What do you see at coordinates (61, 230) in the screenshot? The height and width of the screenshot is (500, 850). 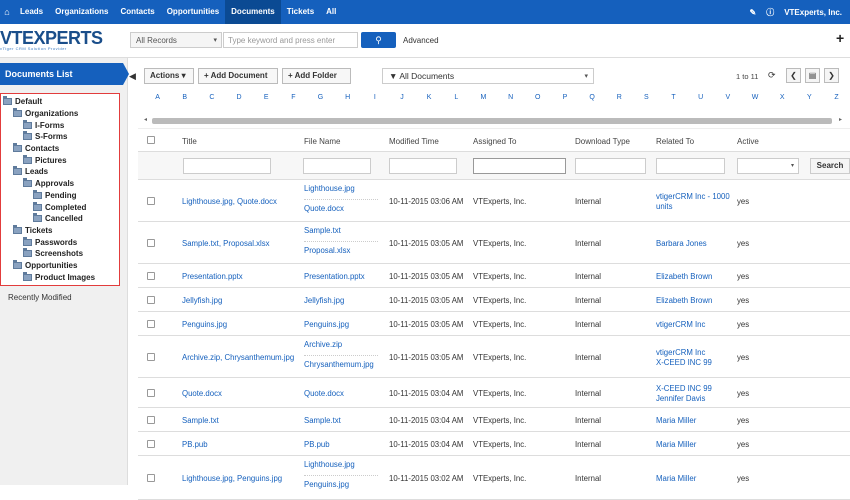 I see `folder-tickets: Tickets` at bounding box center [61, 230].